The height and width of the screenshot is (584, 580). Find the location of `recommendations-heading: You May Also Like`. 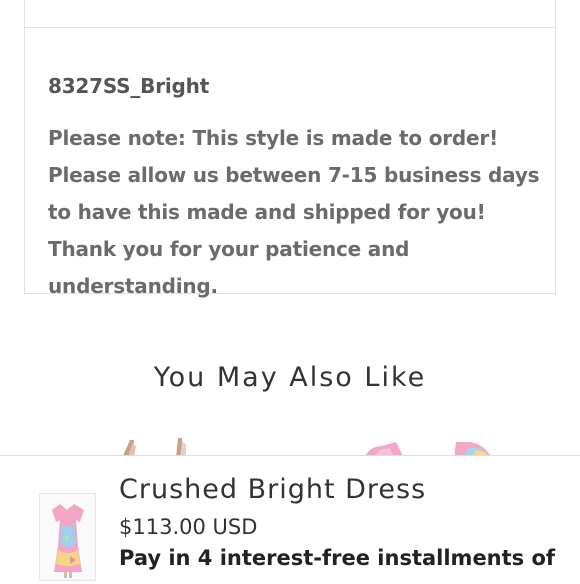

recommendations-heading: You May Also Like is located at coordinates (290, 377).